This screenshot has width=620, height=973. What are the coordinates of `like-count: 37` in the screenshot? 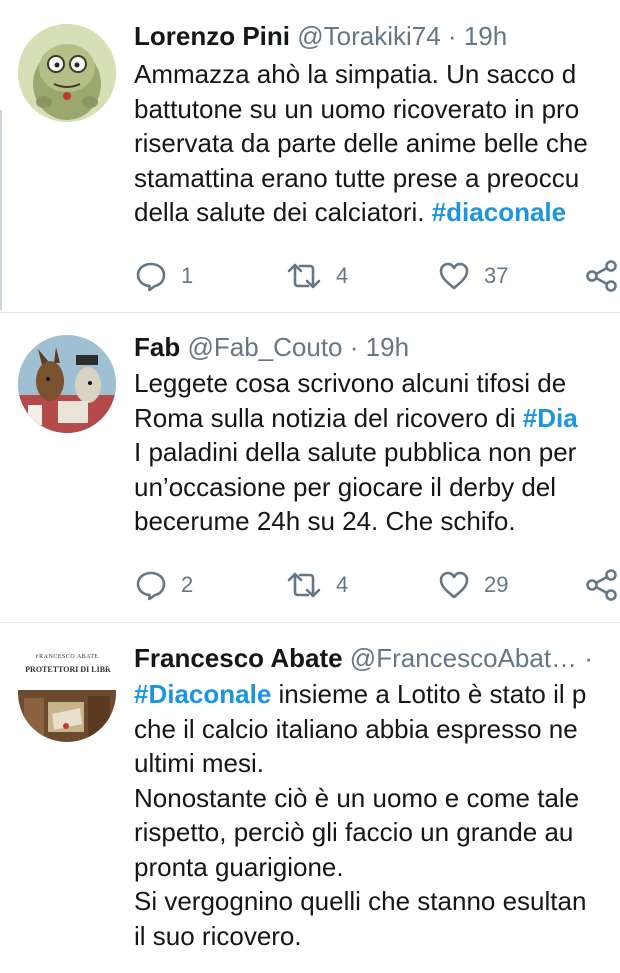 It's located at (496, 275).